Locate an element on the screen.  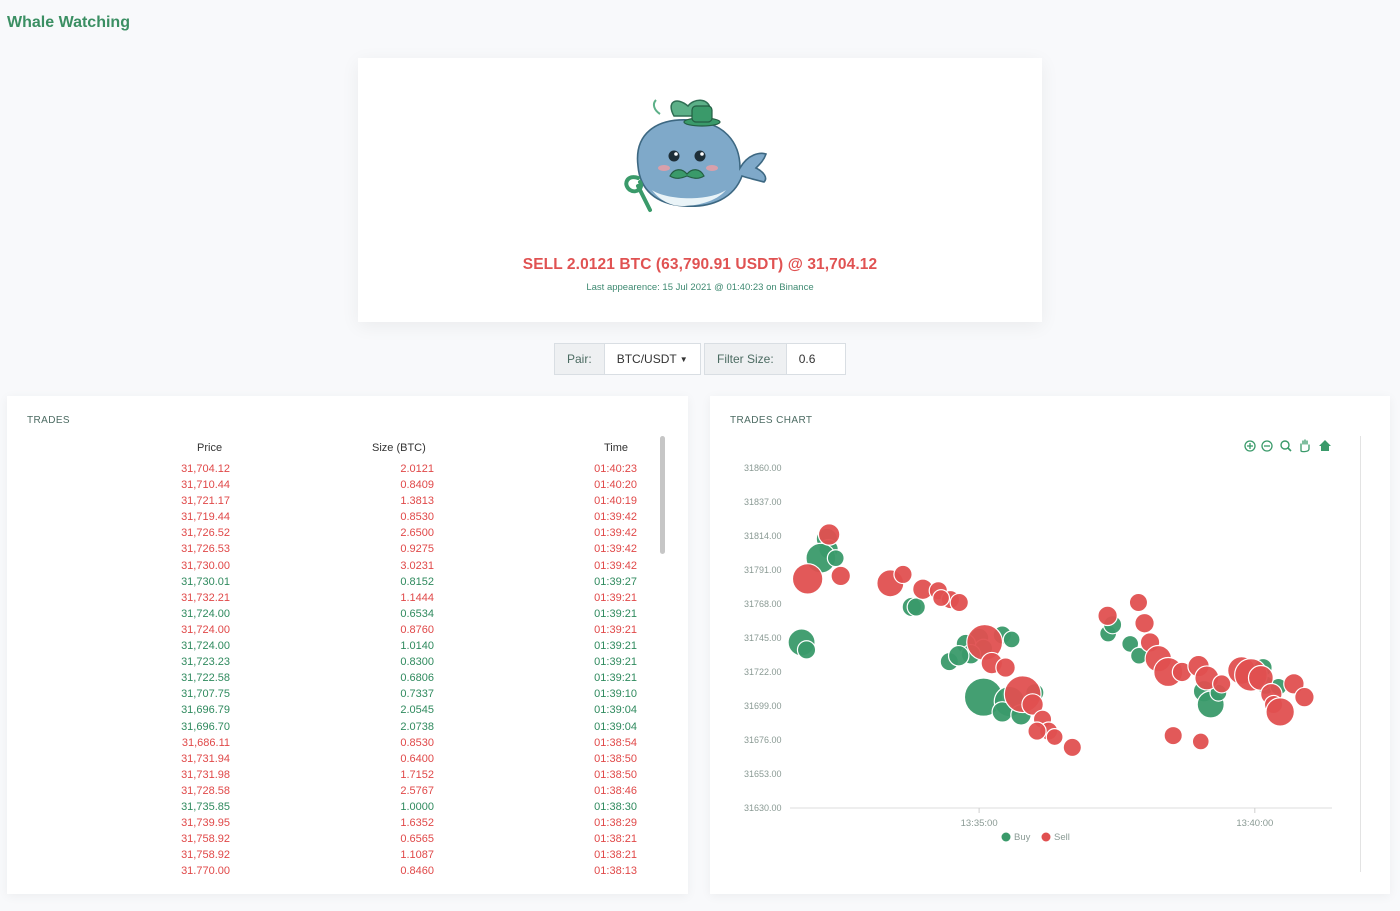
trade-size: 0.6806 is located at coordinates (417, 678).